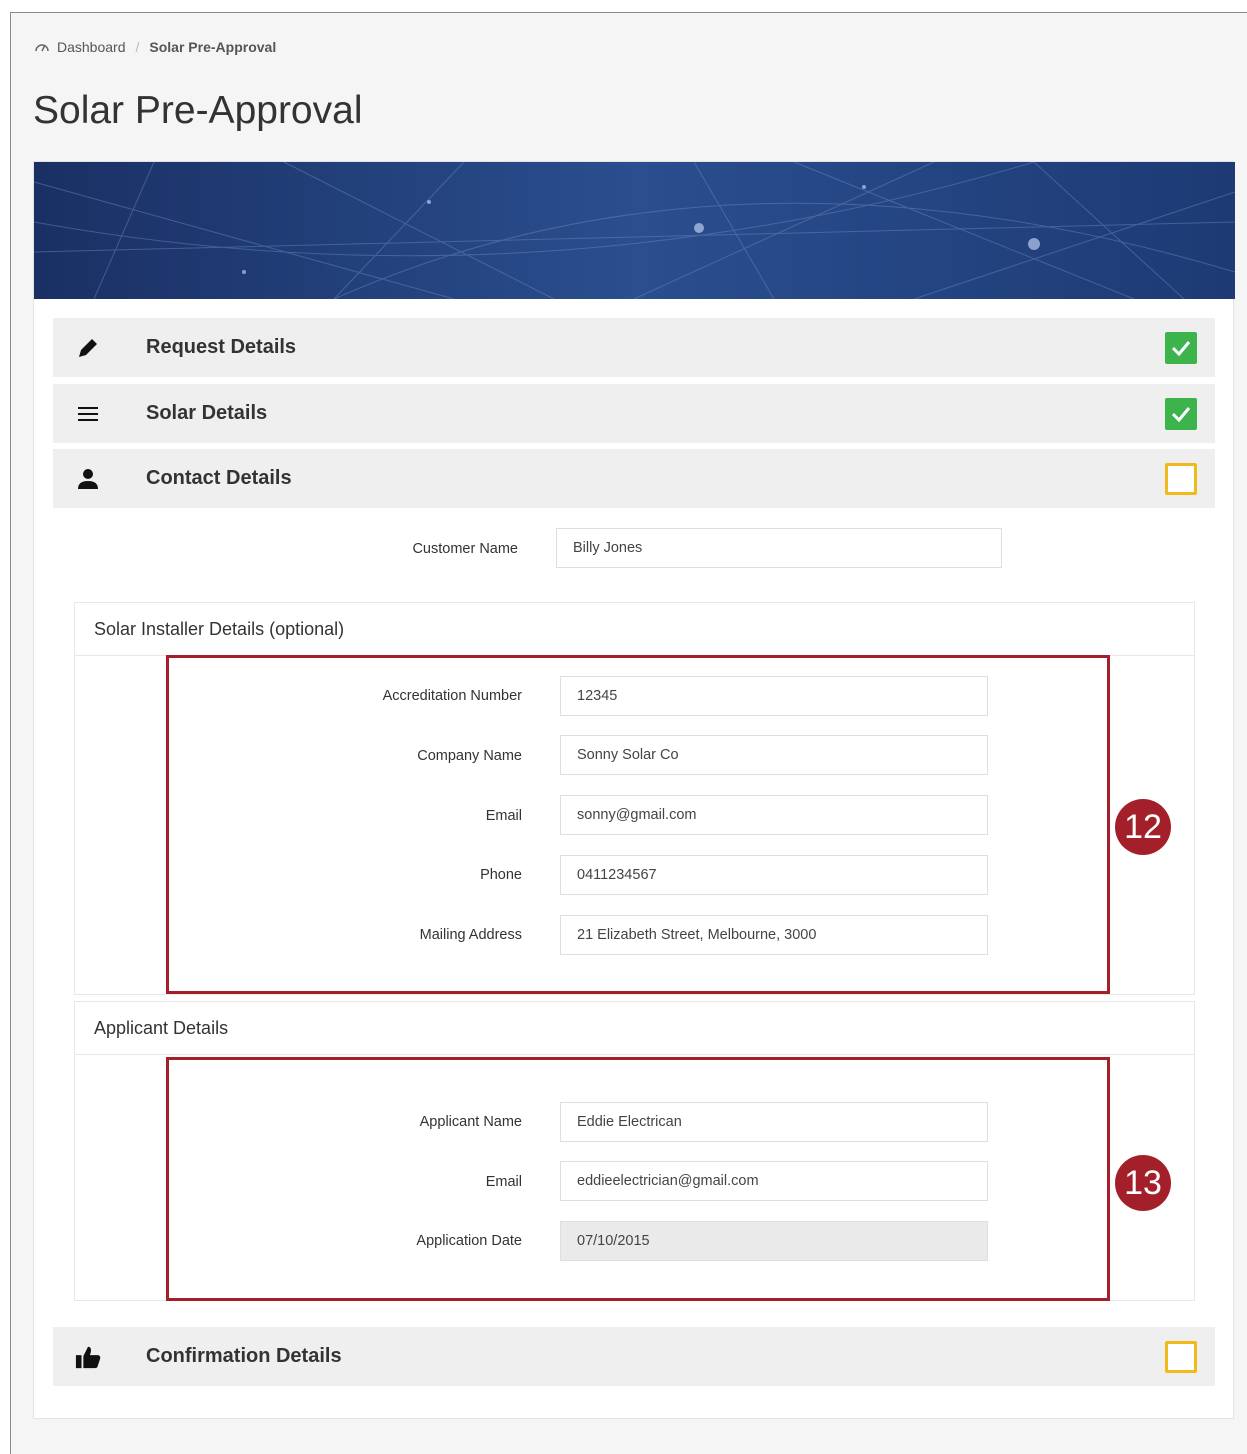 The image size is (1247, 1454). I want to click on breadcrumb: Dashboard / Solar Pre-Approval, so click(155, 47).